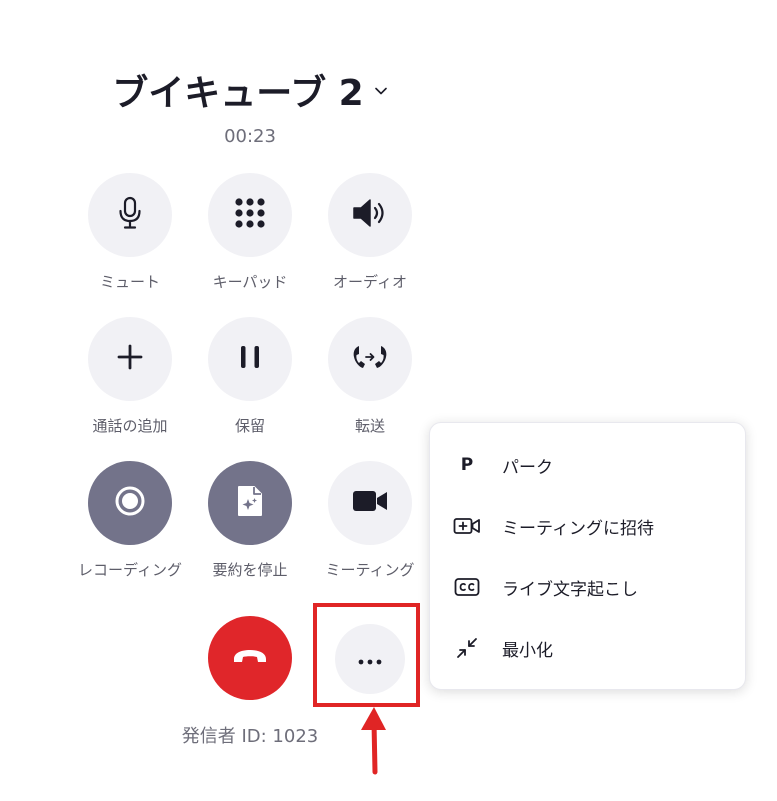 The width and height of the screenshot is (777, 801). What do you see at coordinates (130, 570) in the screenshot?
I see `record-label: レコーディング` at bounding box center [130, 570].